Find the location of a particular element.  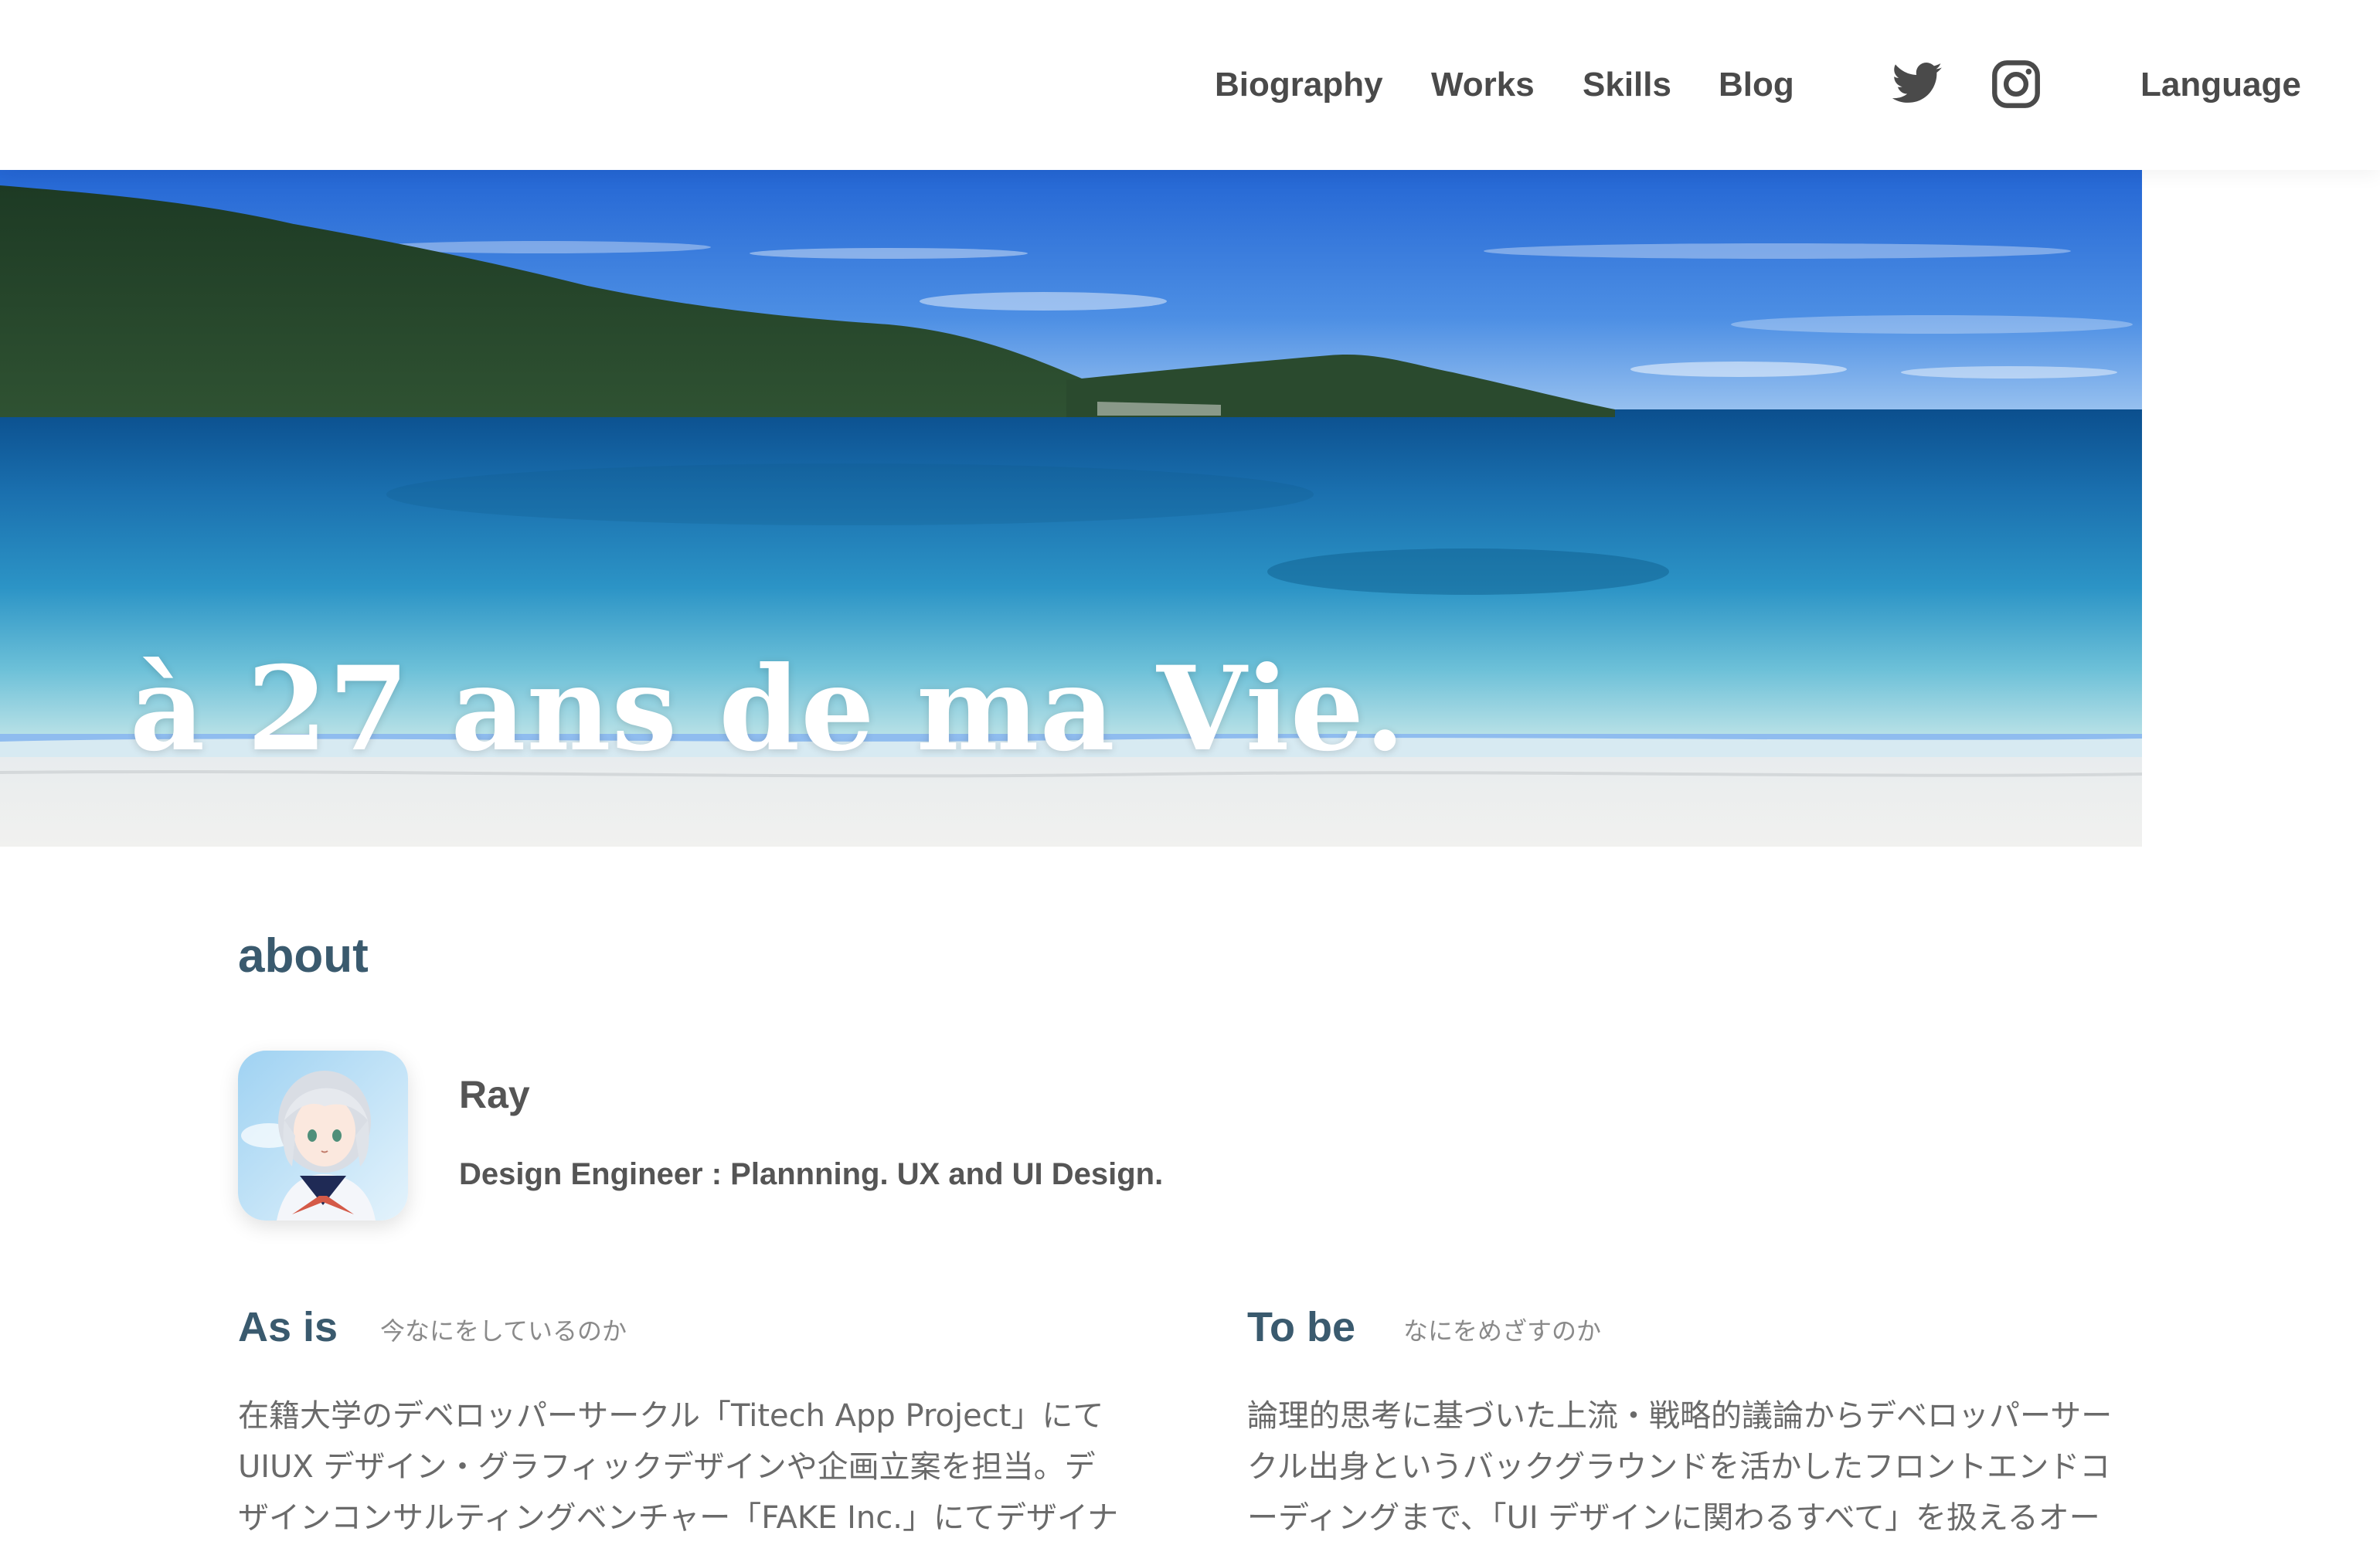

as-is-line: UIUX デザイン・グラフィックデザインや企画立案を担当。デ is located at coordinates (667, 1467).